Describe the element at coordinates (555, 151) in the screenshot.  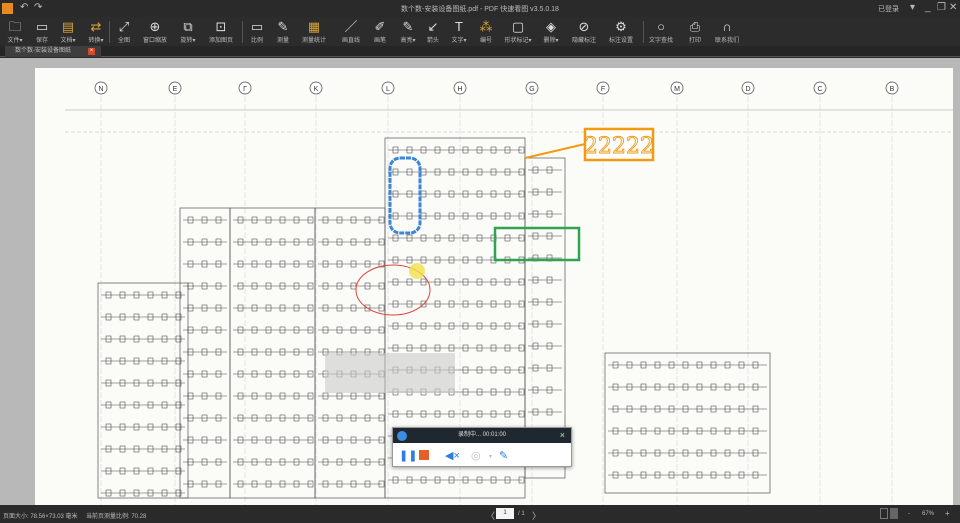
I see `arrow-annotation` at that location.